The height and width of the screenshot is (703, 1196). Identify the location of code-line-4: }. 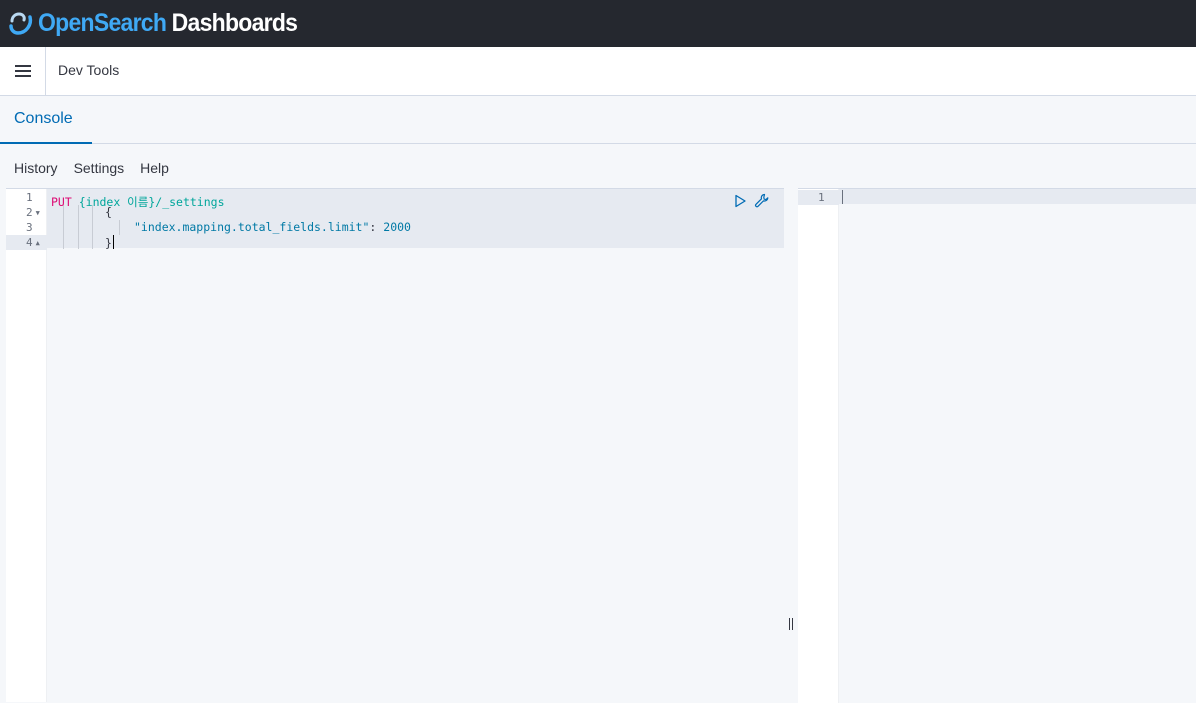
(110, 242).